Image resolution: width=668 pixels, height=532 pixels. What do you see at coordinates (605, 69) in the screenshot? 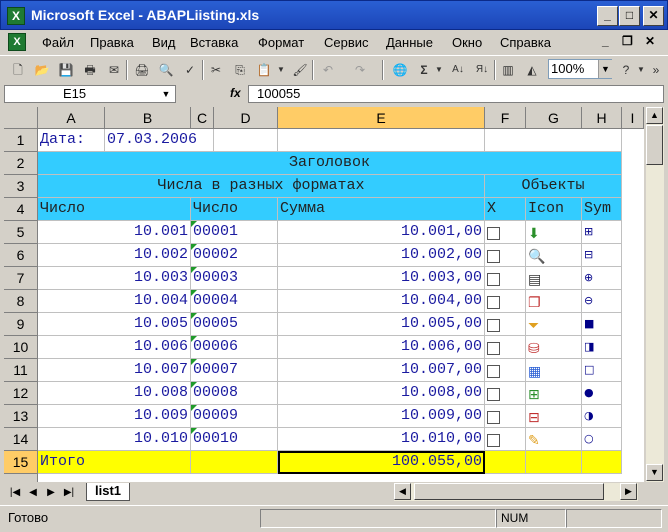
I see `zoom-dropdown-icon: ▼` at bounding box center [605, 69].